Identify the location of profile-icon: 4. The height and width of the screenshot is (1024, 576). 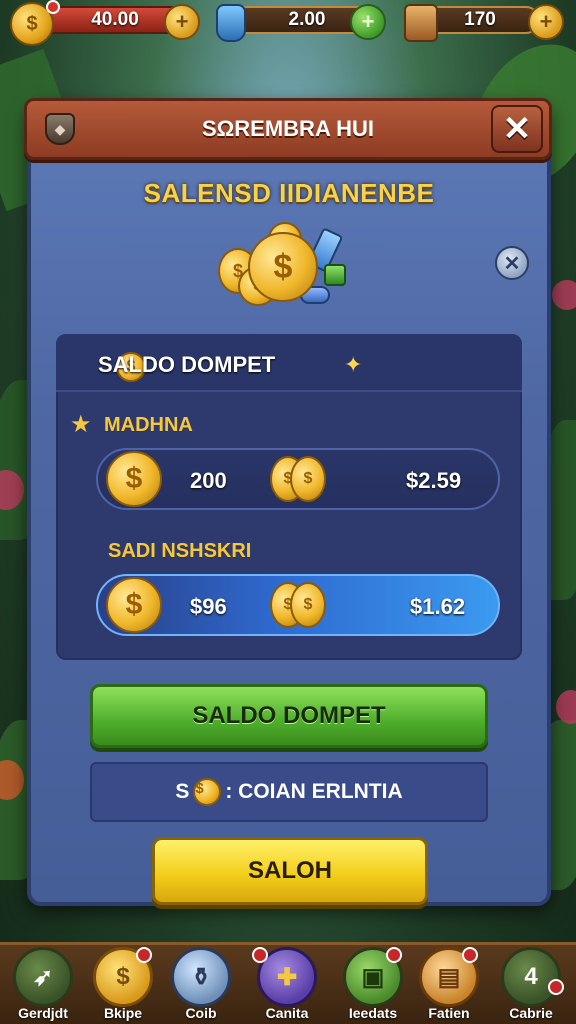
(531, 977).